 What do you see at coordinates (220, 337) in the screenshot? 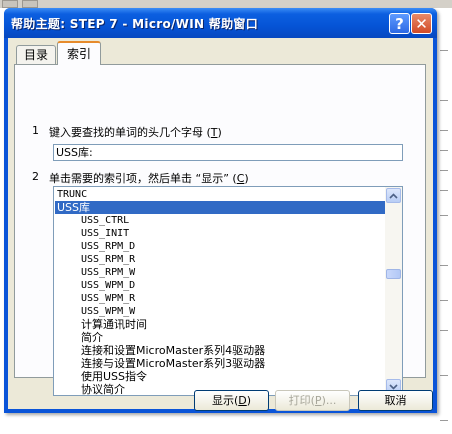
I see `list-item: 简介` at bounding box center [220, 337].